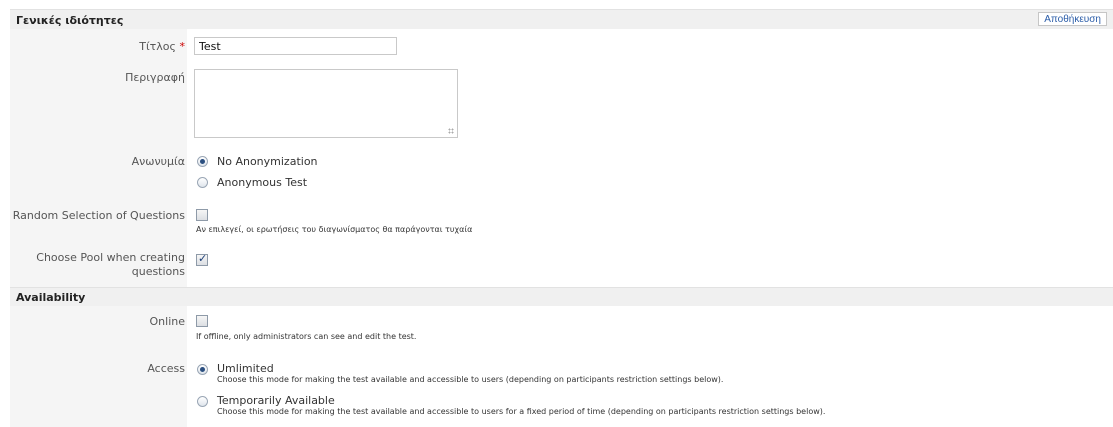 The image size is (1113, 427). Describe the element at coordinates (158, 271) in the screenshot. I see `choose-pool-label-line2: questions` at that location.